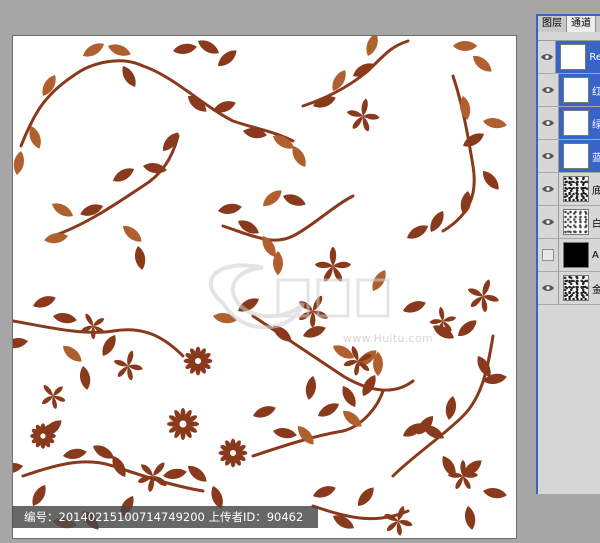 The image size is (600, 543). Describe the element at coordinates (581, 24) in the screenshot. I see `tab-channels: 通道` at that location.